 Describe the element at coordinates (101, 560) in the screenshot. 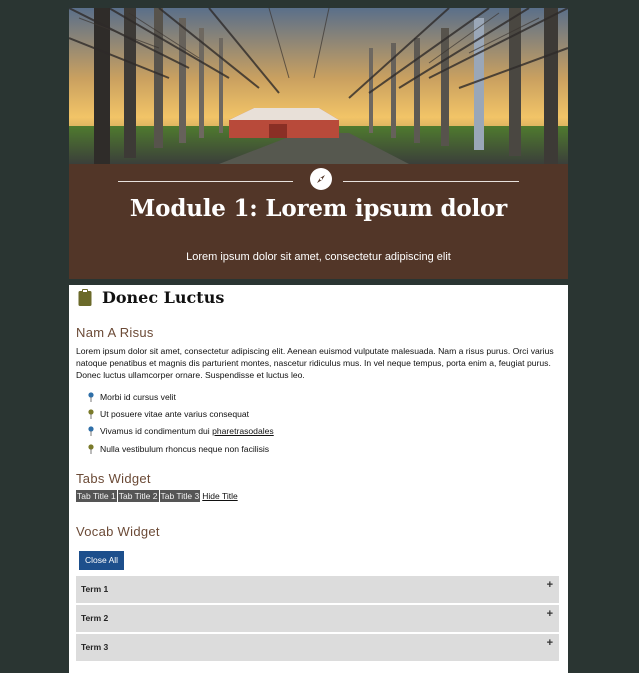

I see `close-all-button: Close All` at that location.